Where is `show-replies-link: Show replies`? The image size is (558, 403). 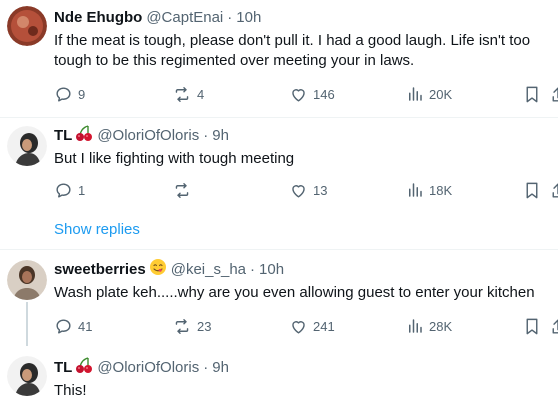 show-replies-link: Show replies is located at coordinates (97, 230).